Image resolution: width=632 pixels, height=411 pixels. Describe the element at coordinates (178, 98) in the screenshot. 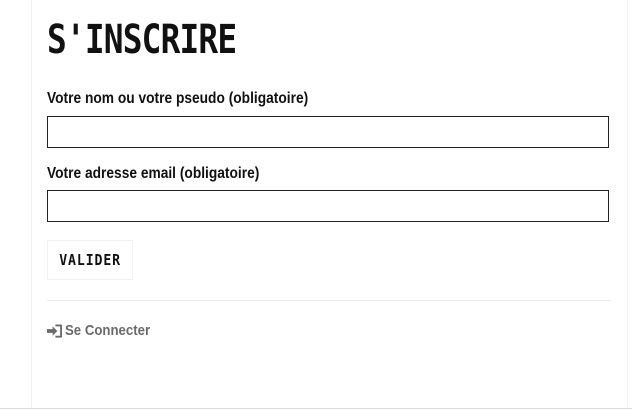

I see `name-field-label: Votre nom ou votre pseudo (obligatoire)` at that location.